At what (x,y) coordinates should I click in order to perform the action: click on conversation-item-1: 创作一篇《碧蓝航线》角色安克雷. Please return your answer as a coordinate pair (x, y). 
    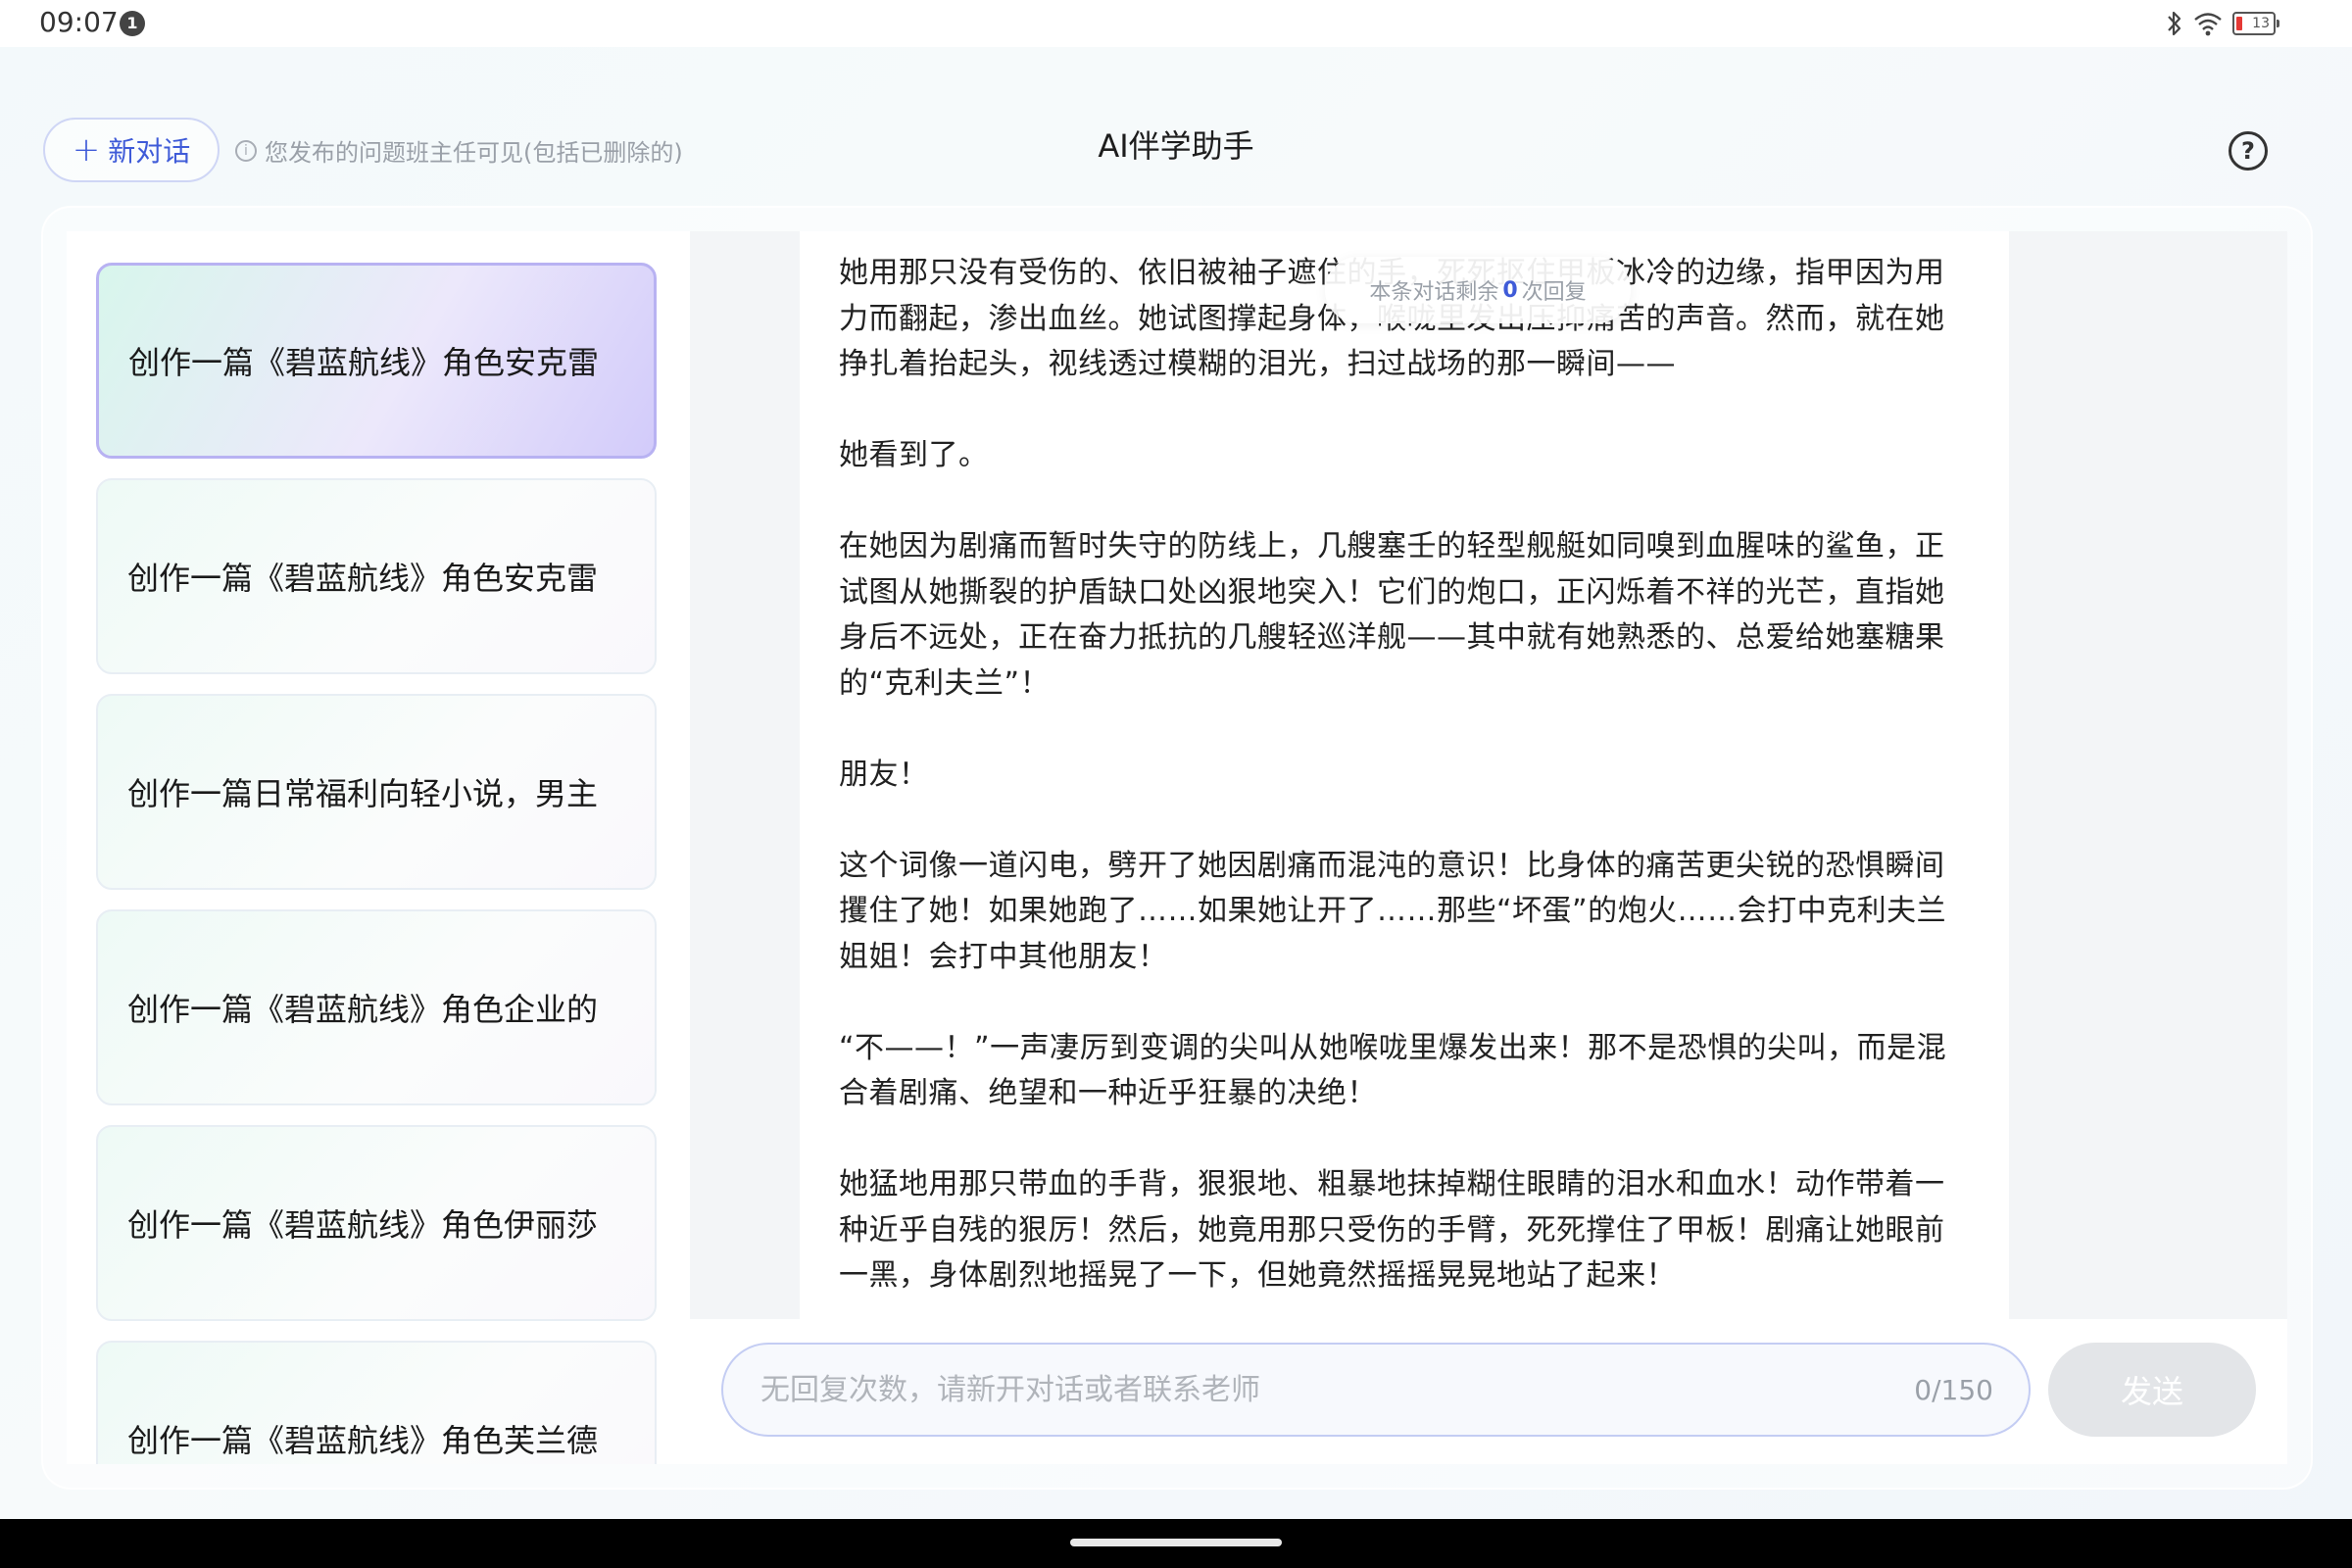
    Looking at the image, I should click on (376, 361).